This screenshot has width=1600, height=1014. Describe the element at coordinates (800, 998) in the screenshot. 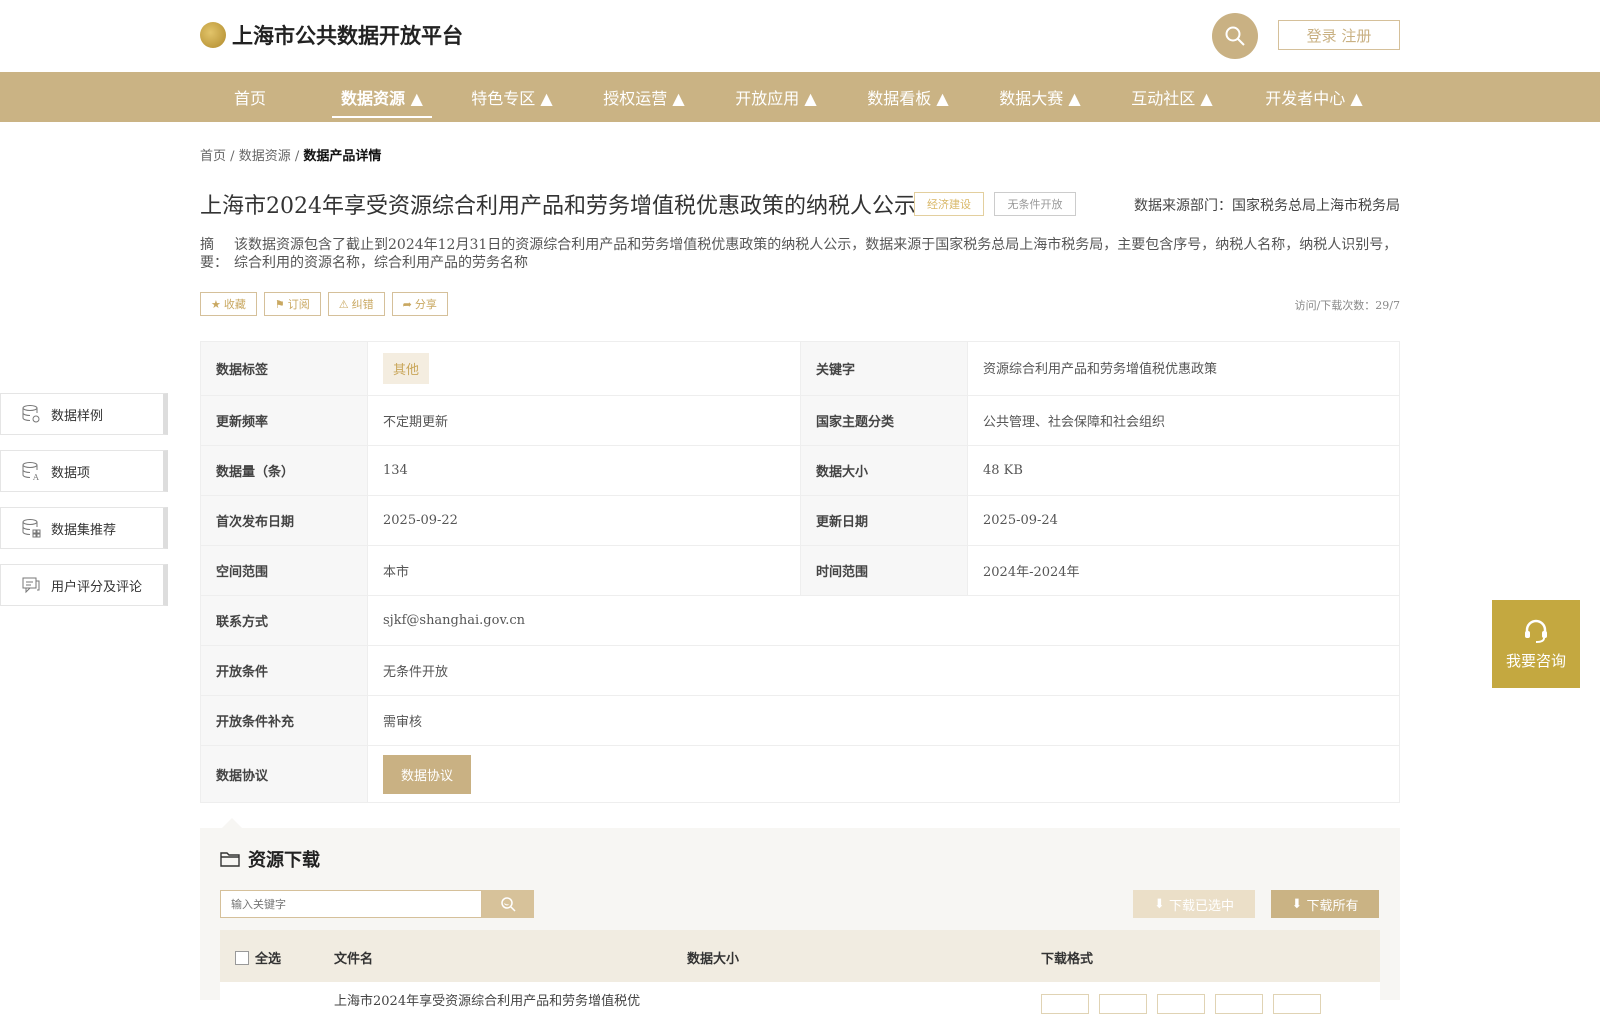

I see `table-row: 上海市2024年享受资源综合利用产品和劳务增值税优` at that location.